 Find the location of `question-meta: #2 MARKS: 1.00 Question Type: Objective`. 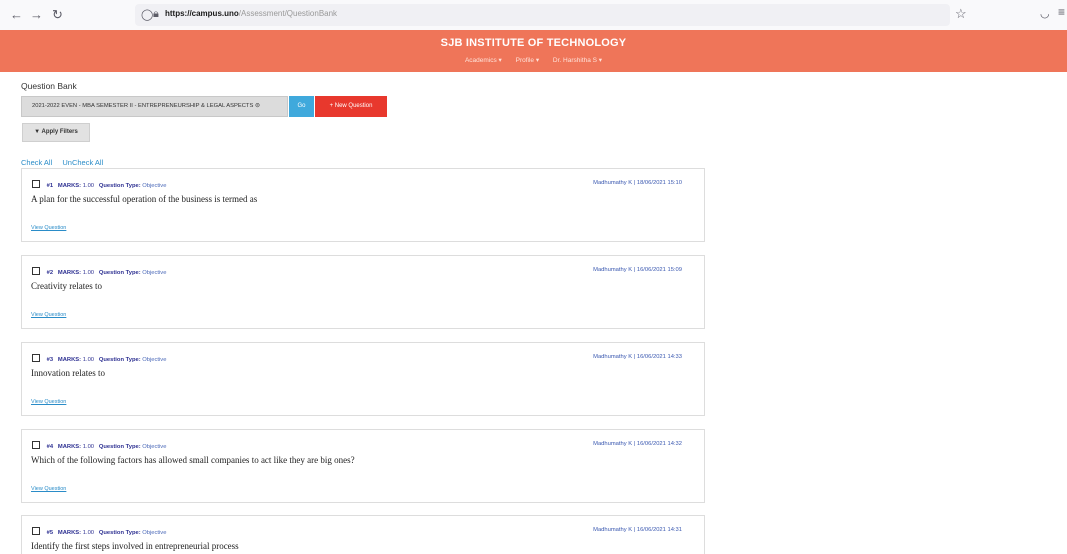

question-meta: #2 MARKS: 1.00 Question Type: Objective is located at coordinates (99, 271).